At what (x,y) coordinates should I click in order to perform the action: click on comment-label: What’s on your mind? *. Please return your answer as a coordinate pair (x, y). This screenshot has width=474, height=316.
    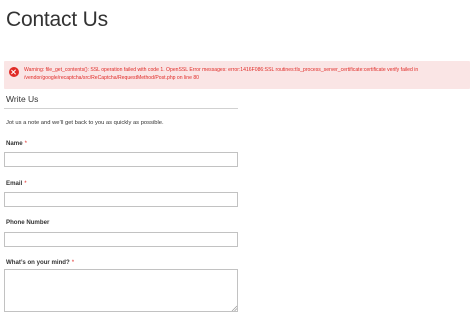
    Looking at the image, I should click on (40, 262).